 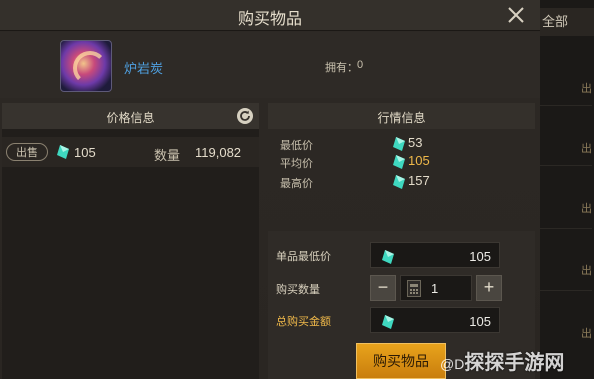 I want to click on quantity-stepper: 1, so click(x=436, y=288).